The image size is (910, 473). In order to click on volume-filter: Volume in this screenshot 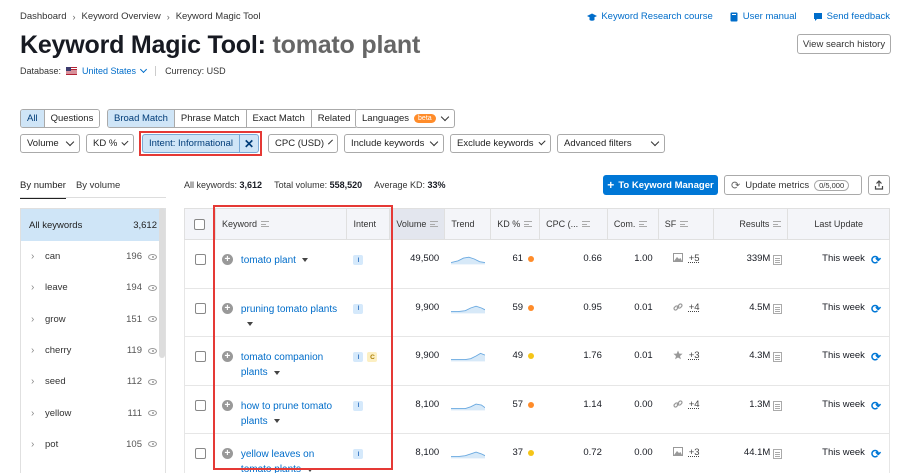, I will do `click(50, 143)`.